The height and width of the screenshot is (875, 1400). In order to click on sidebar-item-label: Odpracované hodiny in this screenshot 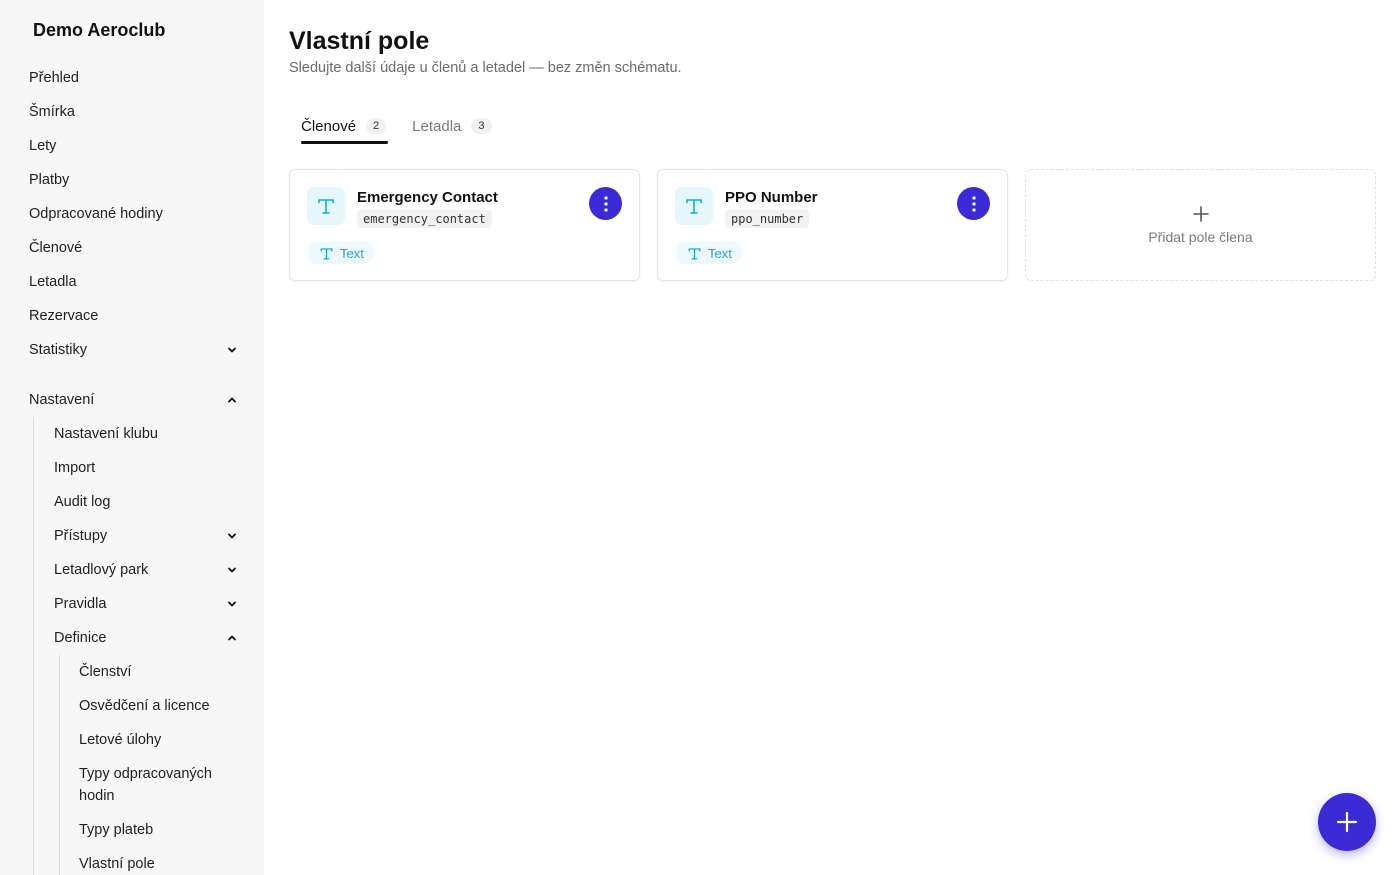, I will do `click(96, 214)`.